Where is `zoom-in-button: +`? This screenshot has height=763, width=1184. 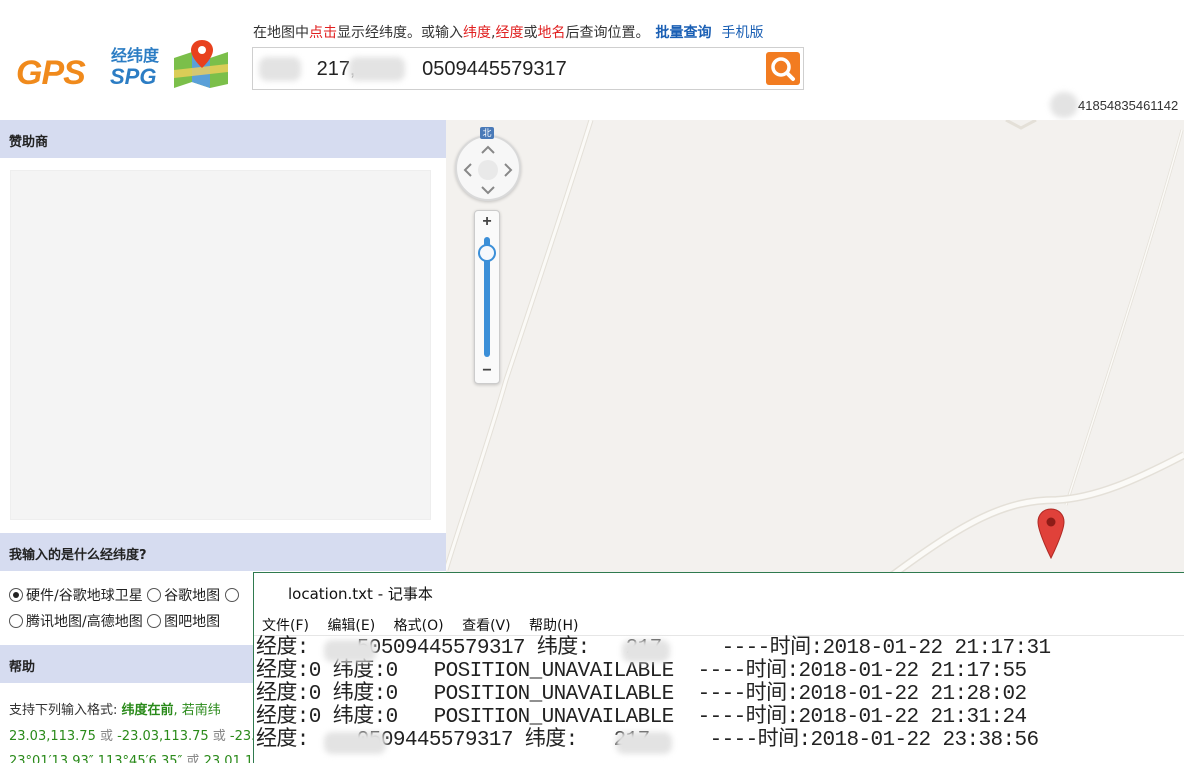 zoom-in-button: + is located at coordinates (487, 222).